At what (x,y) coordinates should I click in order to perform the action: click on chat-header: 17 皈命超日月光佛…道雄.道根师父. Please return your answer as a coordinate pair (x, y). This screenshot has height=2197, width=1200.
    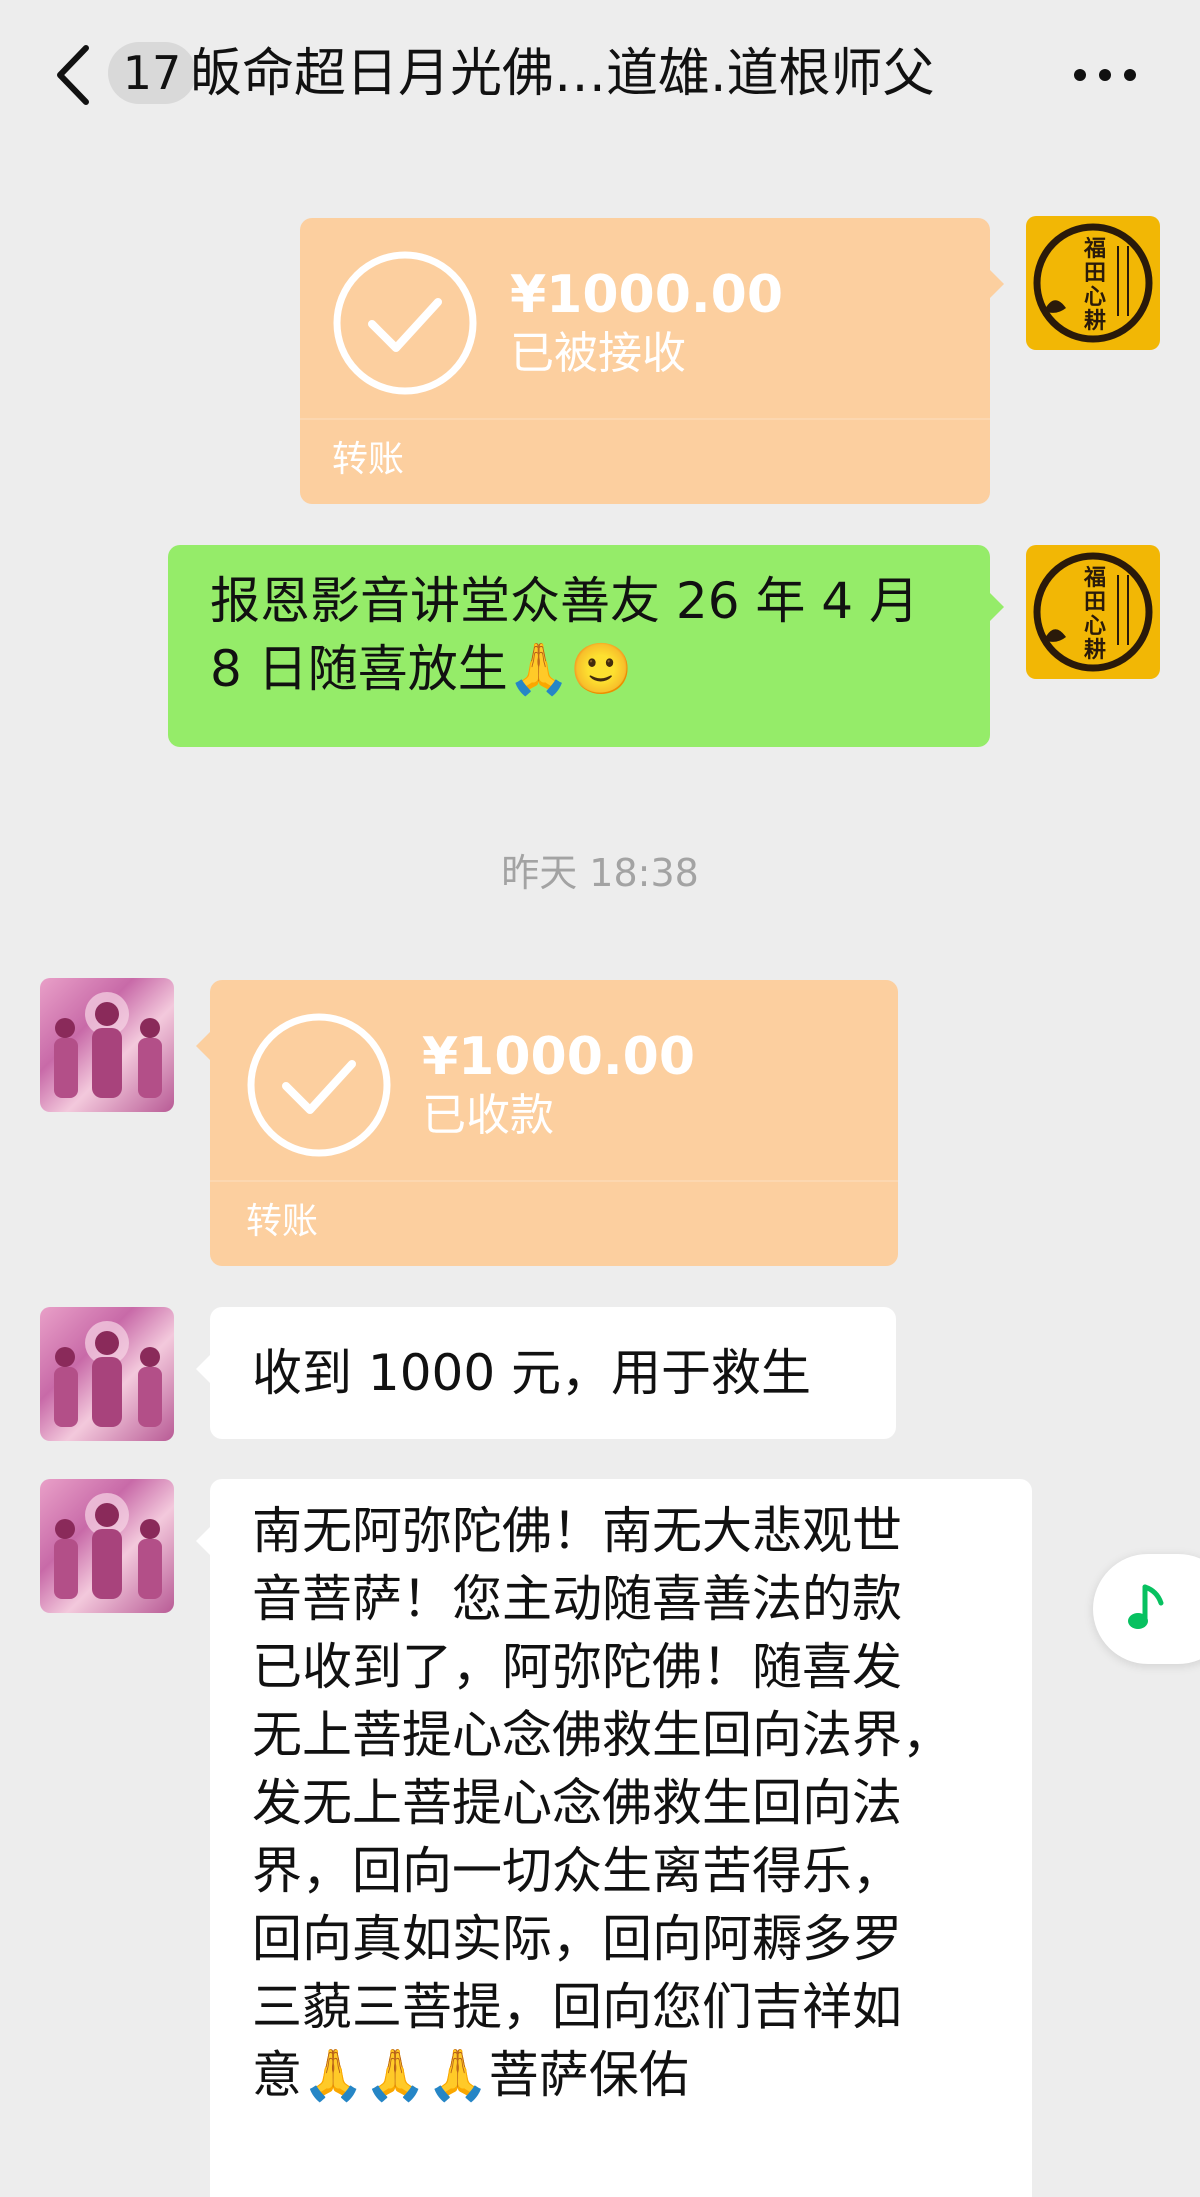
    Looking at the image, I should click on (600, 76).